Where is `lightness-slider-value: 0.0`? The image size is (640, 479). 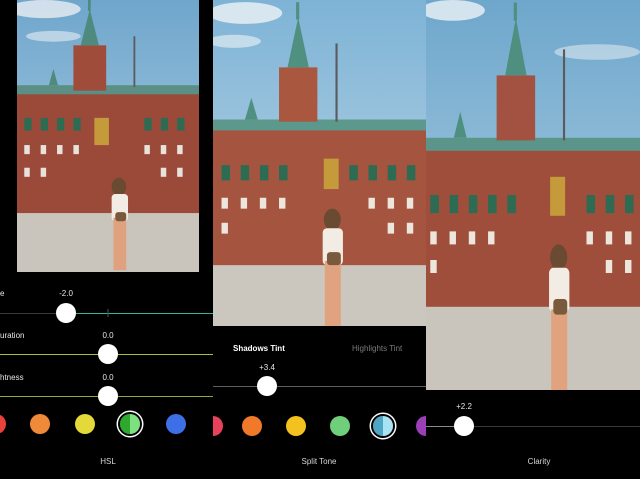 lightness-slider-value: 0.0 is located at coordinates (108, 377).